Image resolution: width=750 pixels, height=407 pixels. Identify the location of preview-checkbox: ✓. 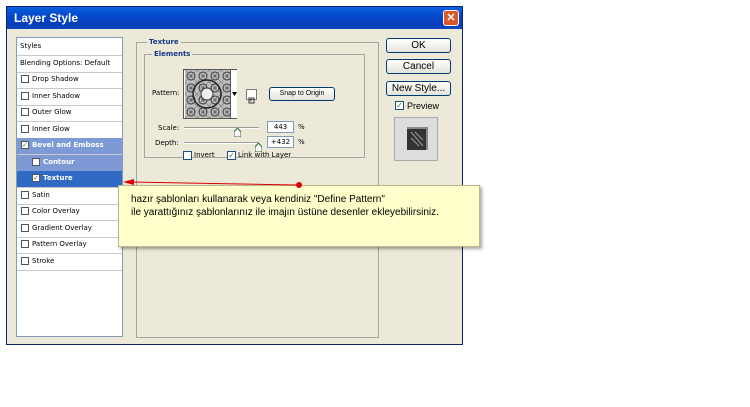
(399, 105).